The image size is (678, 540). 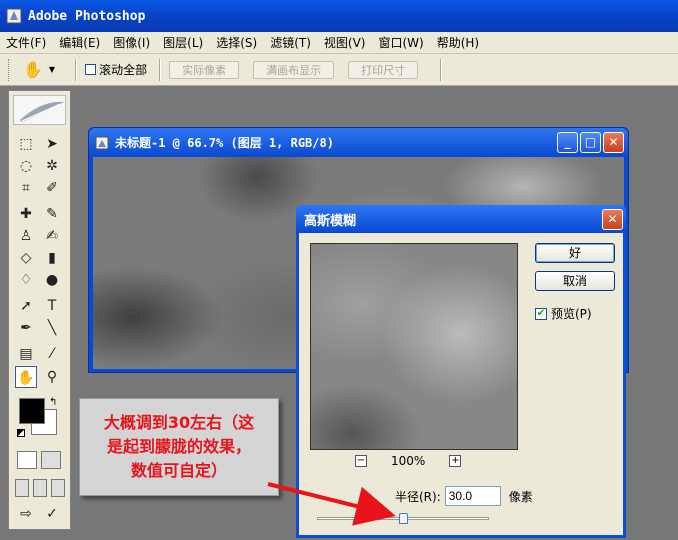 I want to click on photoshop-icon, so click(x=14, y=16).